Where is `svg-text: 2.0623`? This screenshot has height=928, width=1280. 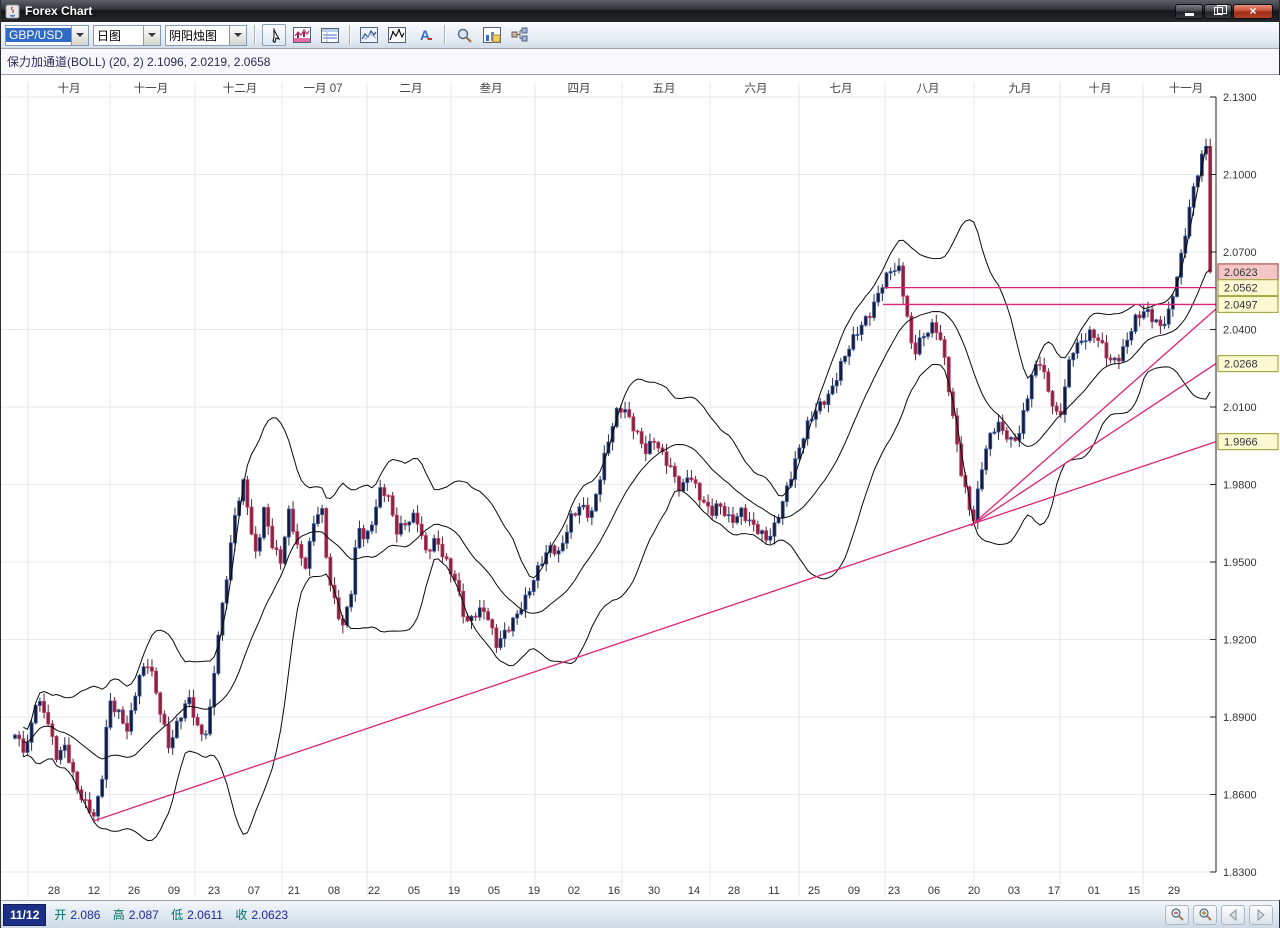
svg-text: 2.0623 is located at coordinates (1241, 273).